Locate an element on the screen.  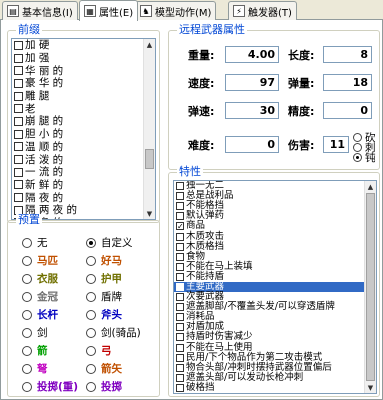
preset-option: 长杆 is located at coordinates (40, 314).